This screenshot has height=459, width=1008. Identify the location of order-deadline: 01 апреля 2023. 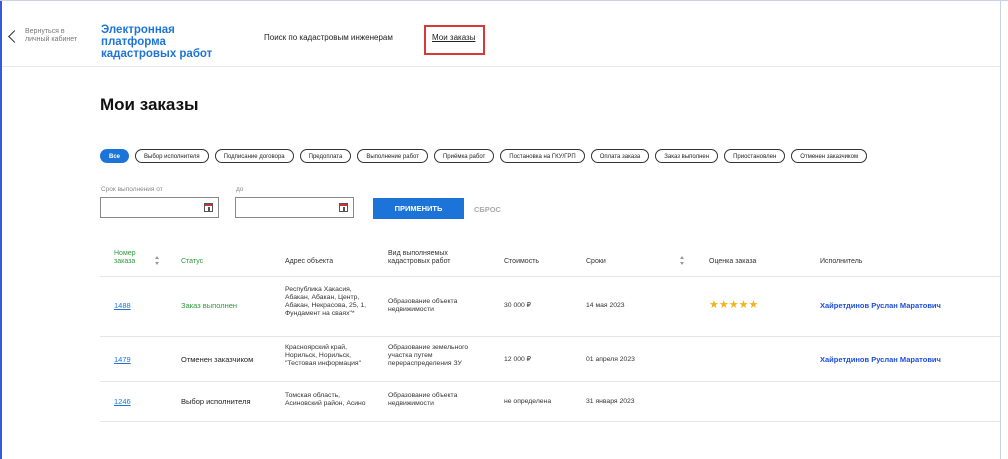
(610, 359).